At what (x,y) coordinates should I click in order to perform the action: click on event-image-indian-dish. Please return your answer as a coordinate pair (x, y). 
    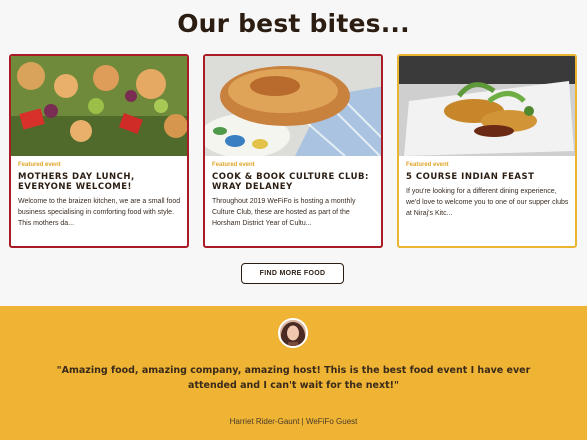
    Looking at the image, I should click on (487, 106).